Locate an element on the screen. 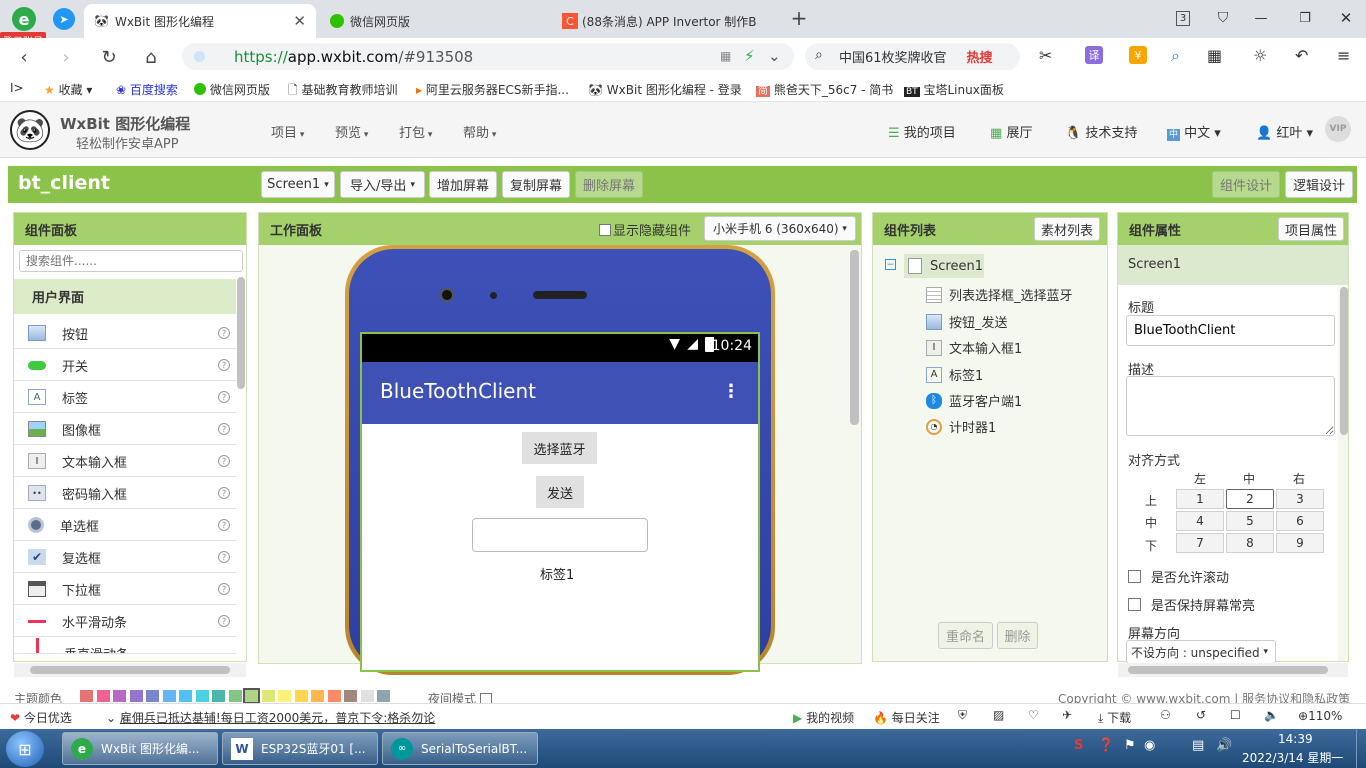  vip-icon: VIP is located at coordinates (1338, 129).